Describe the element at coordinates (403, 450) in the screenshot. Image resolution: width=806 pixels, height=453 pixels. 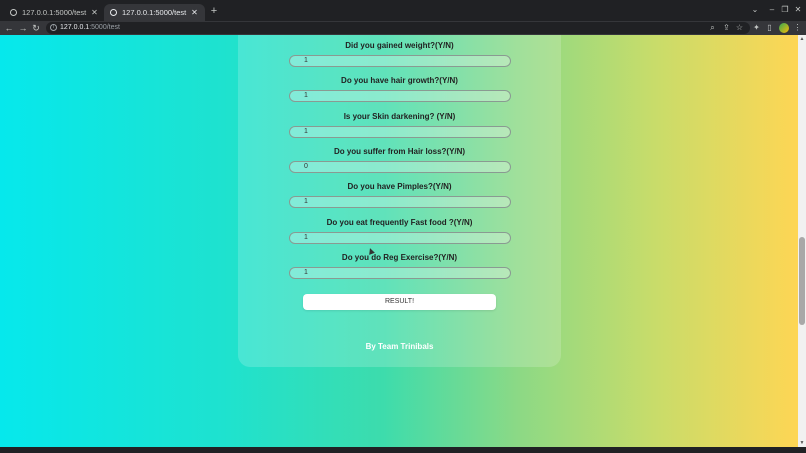
I see `window-bottom-edge` at that location.